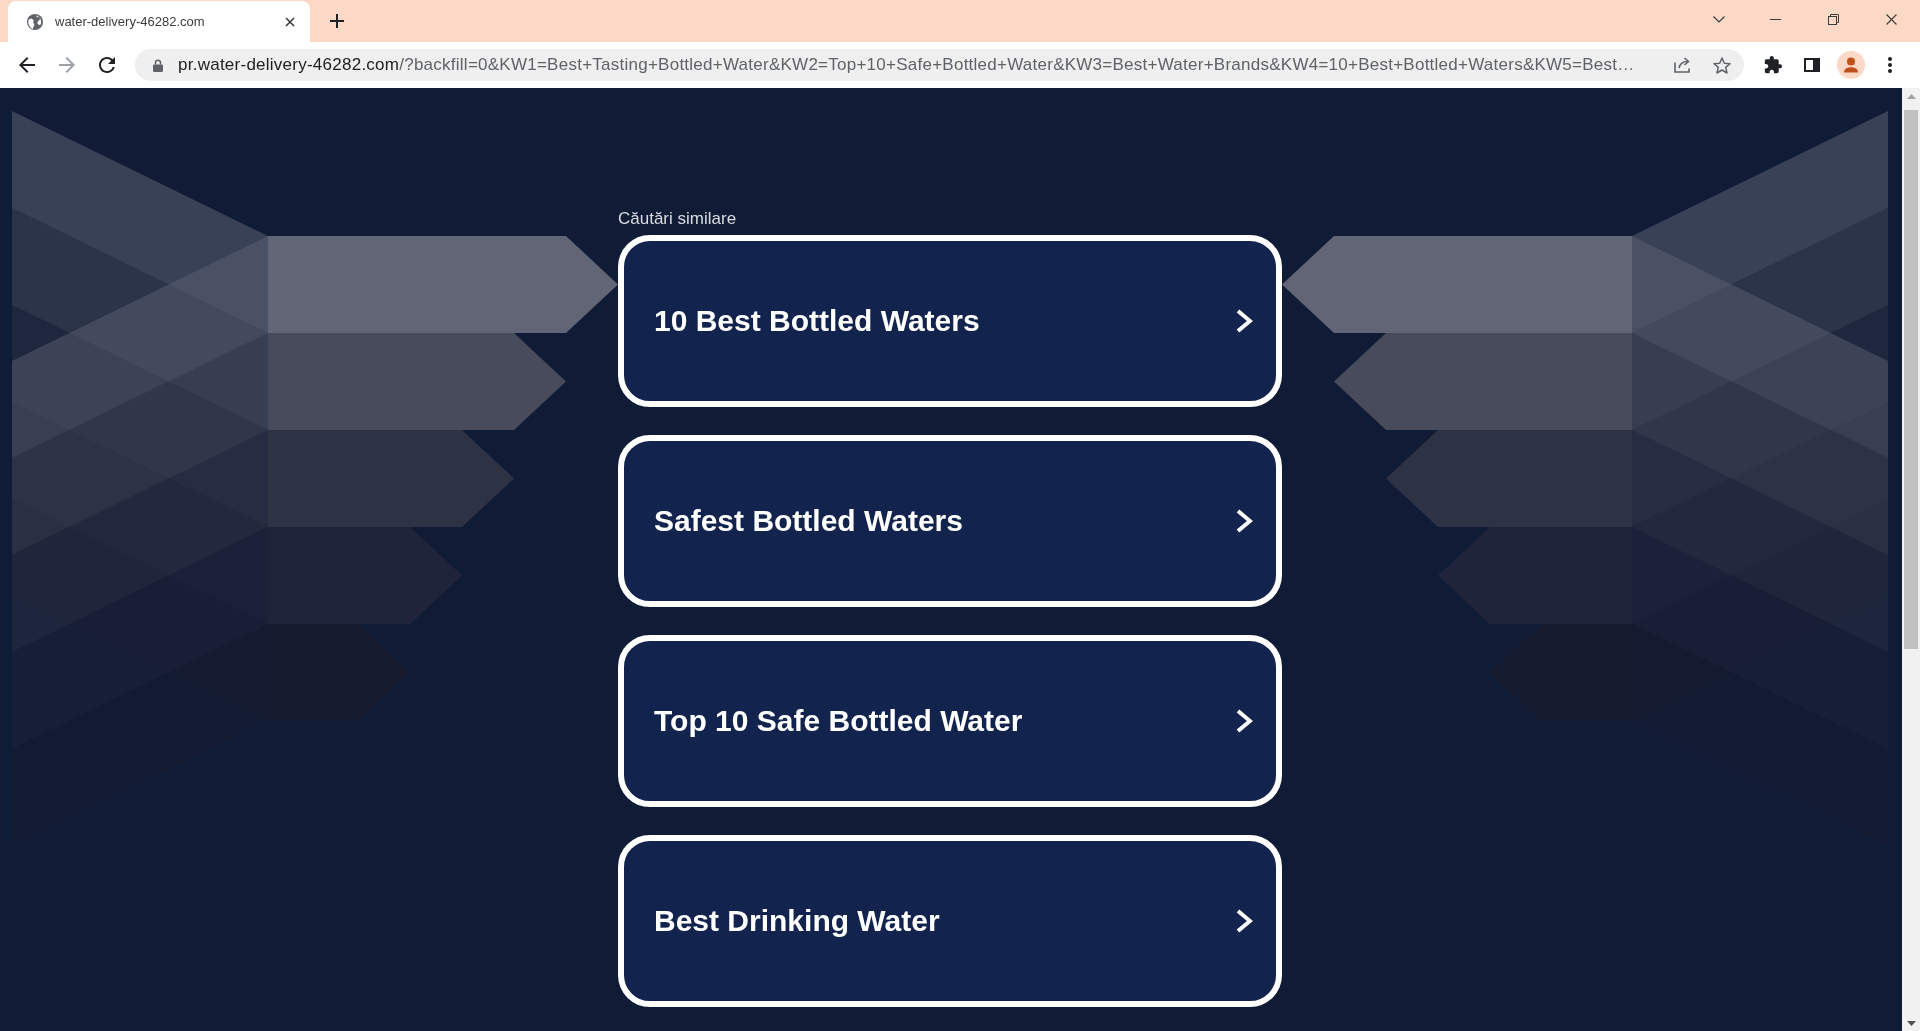 The image size is (1920, 1031). What do you see at coordinates (35, 21) in the screenshot?
I see `globe-icon` at bounding box center [35, 21].